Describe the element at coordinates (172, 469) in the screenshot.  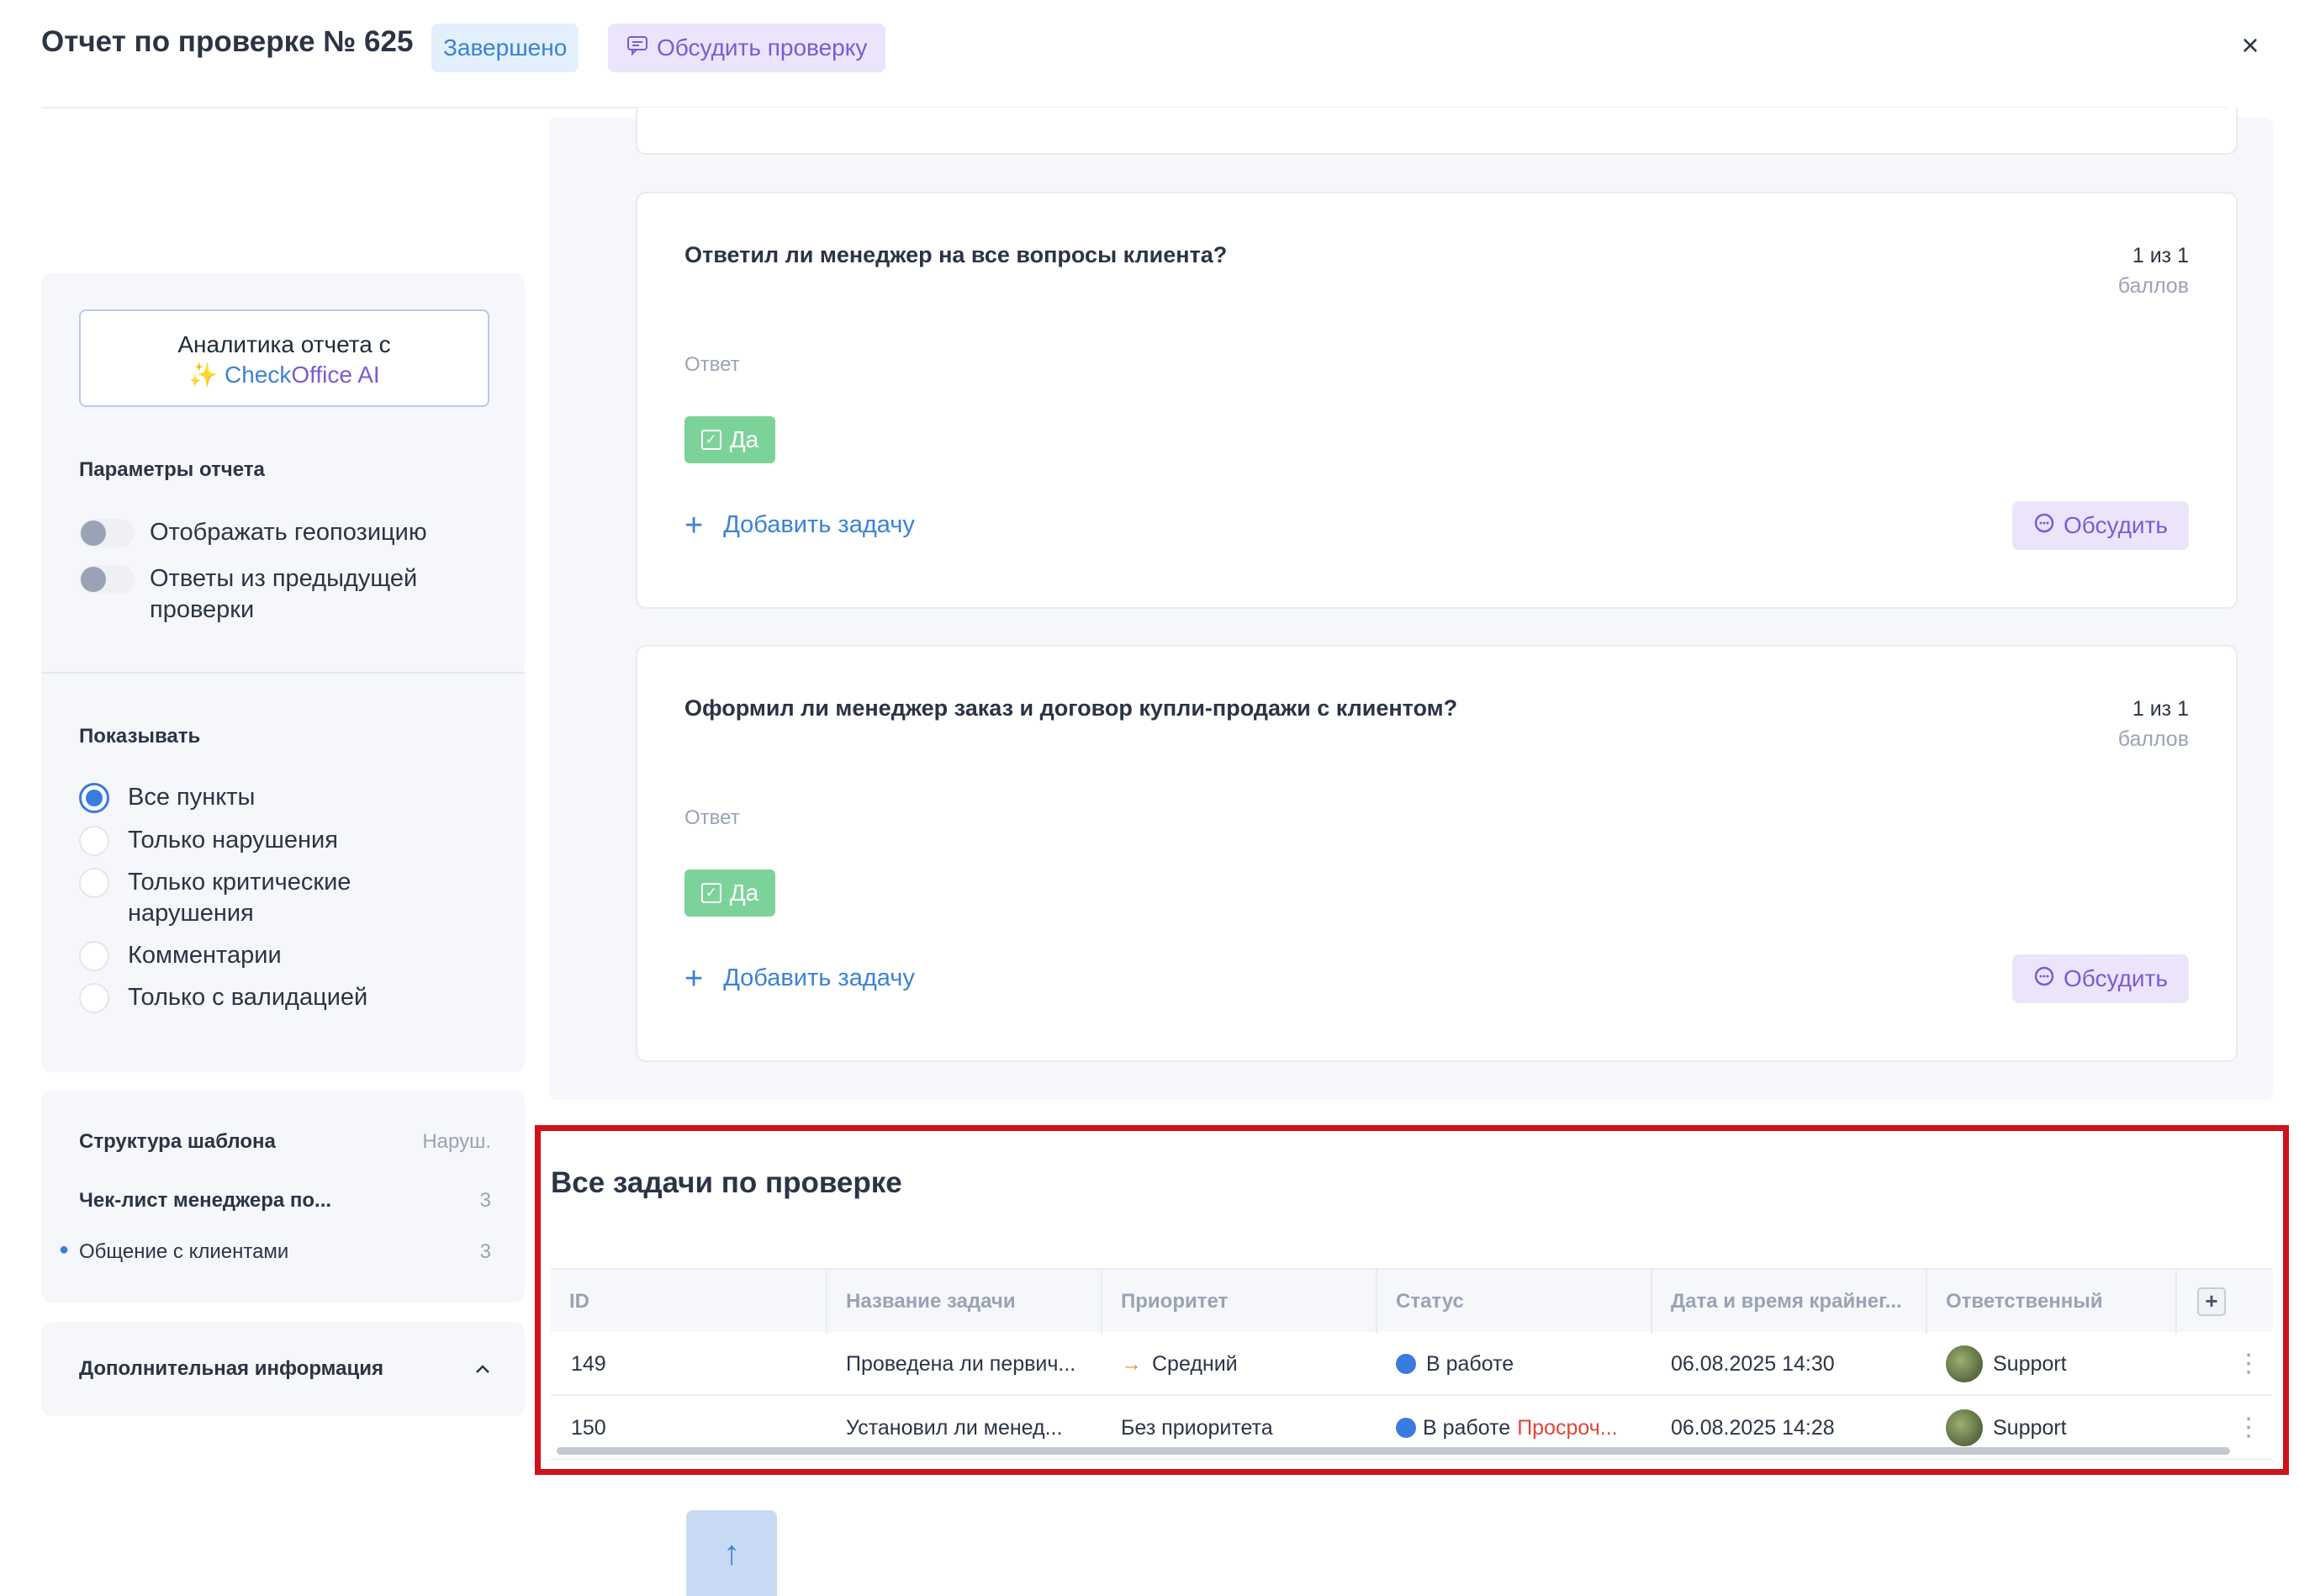
I see `params-title: Параметры отчета` at that location.